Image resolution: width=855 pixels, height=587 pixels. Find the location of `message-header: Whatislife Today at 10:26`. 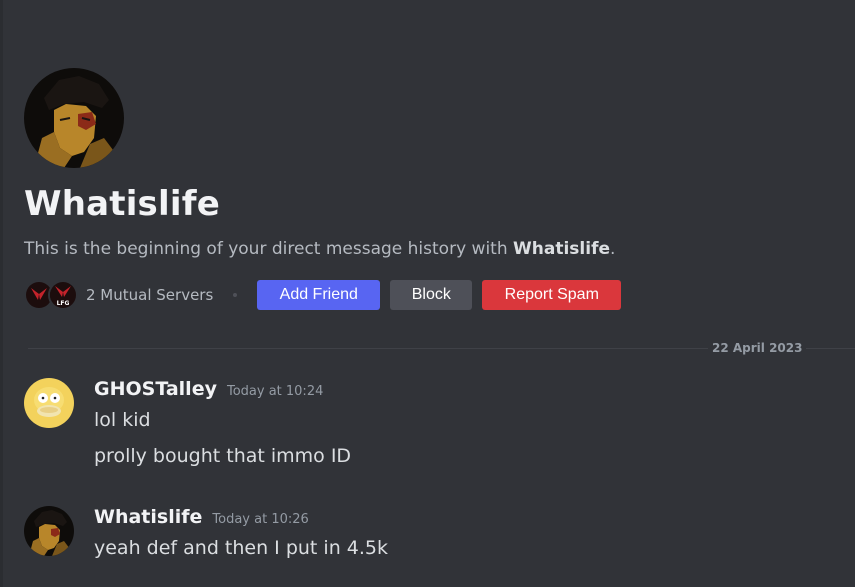

message-header: Whatislife Today at 10:26 is located at coordinates (469, 519).